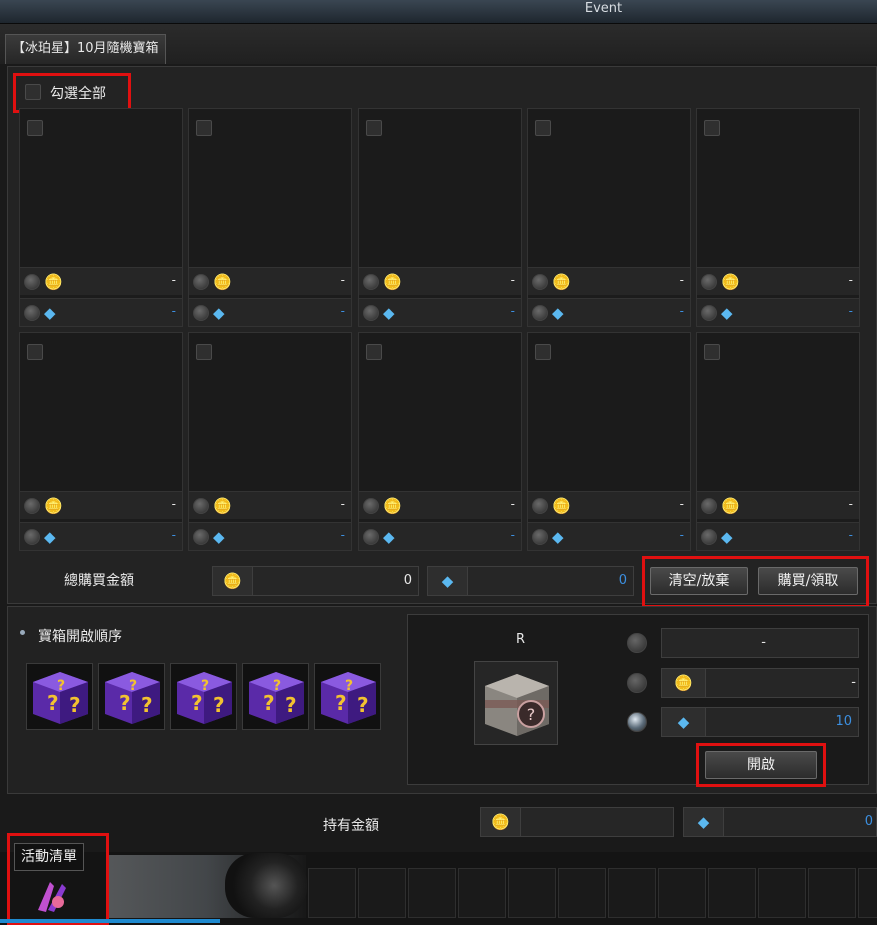 This screenshot has height=925, width=877. I want to click on tab-random-box: 【冰珀星】10月隨機寶箱, so click(85, 49).